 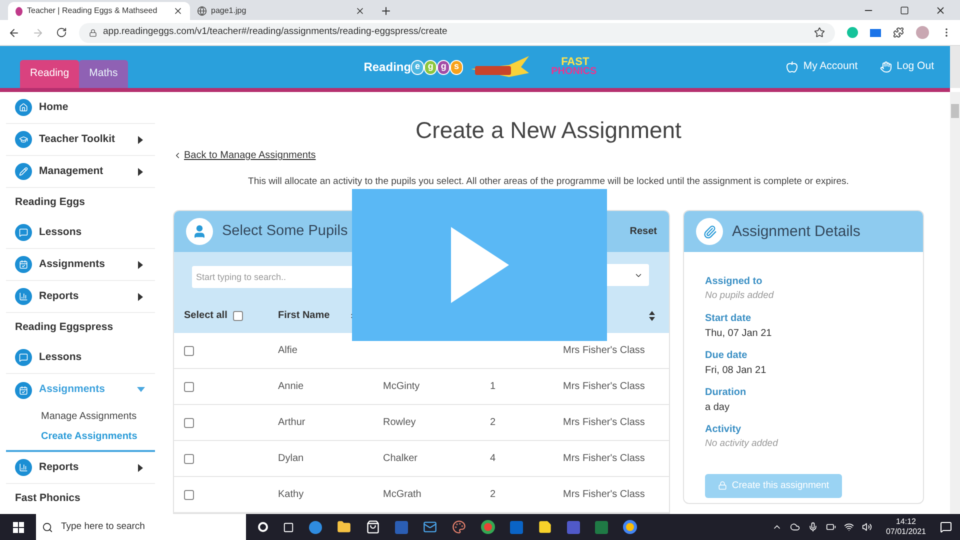 I want to click on field-value: No pupils added, so click(x=740, y=296).